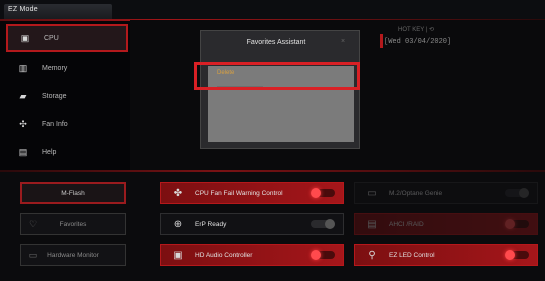 This screenshot has height=281, width=545. What do you see at coordinates (277, 76) in the screenshot?
I see `selection-highlight` at bounding box center [277, 76].